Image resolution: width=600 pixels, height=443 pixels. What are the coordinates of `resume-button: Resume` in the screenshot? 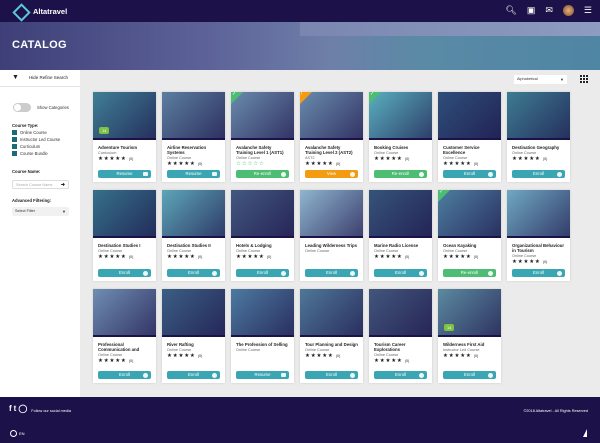 It's located at (124, 174).